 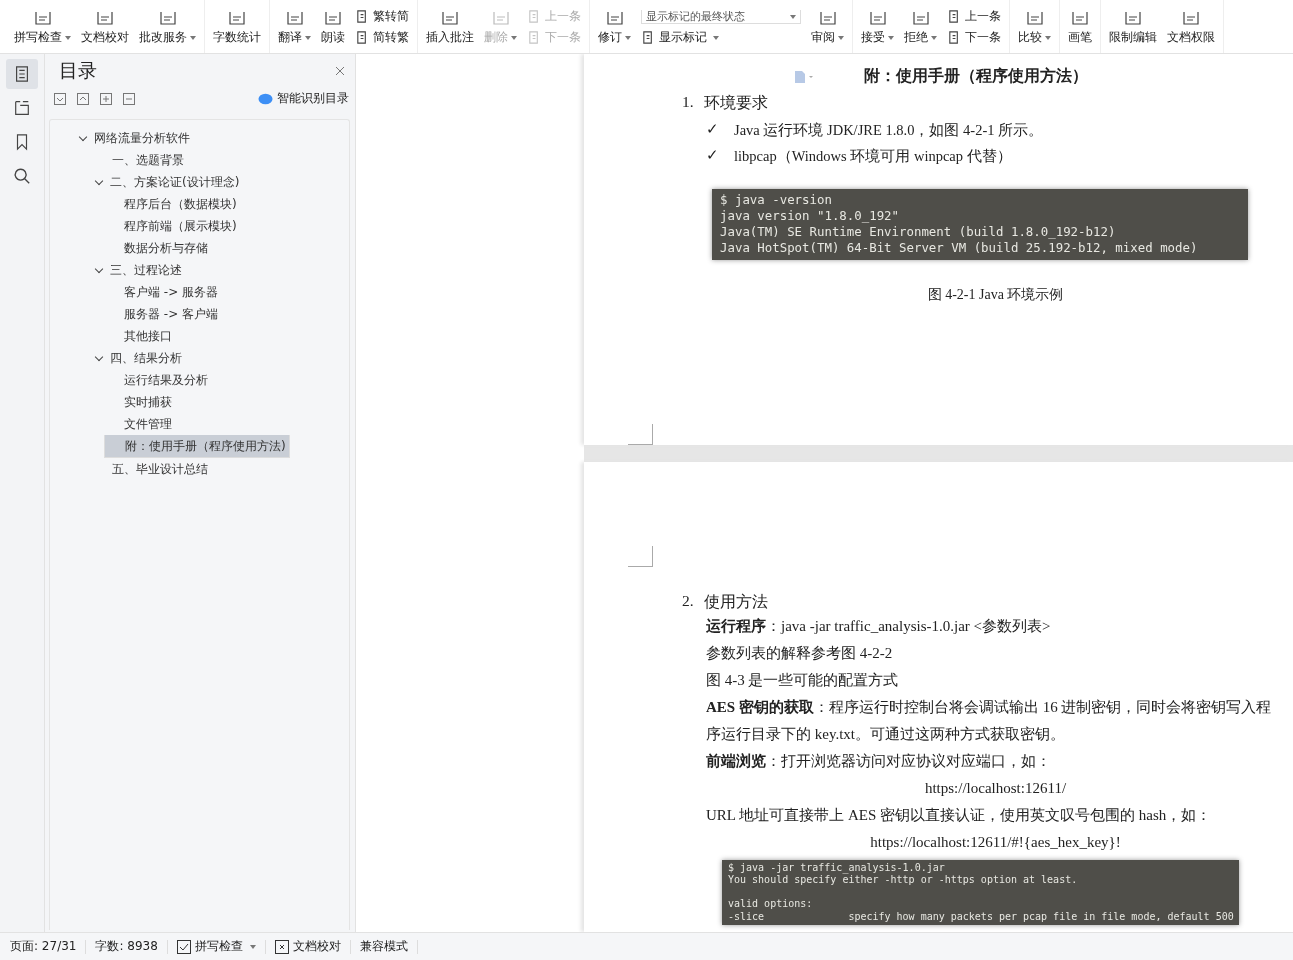 I want to click on console-line: java version "1.8.0_192", so click(x=810, y=216).